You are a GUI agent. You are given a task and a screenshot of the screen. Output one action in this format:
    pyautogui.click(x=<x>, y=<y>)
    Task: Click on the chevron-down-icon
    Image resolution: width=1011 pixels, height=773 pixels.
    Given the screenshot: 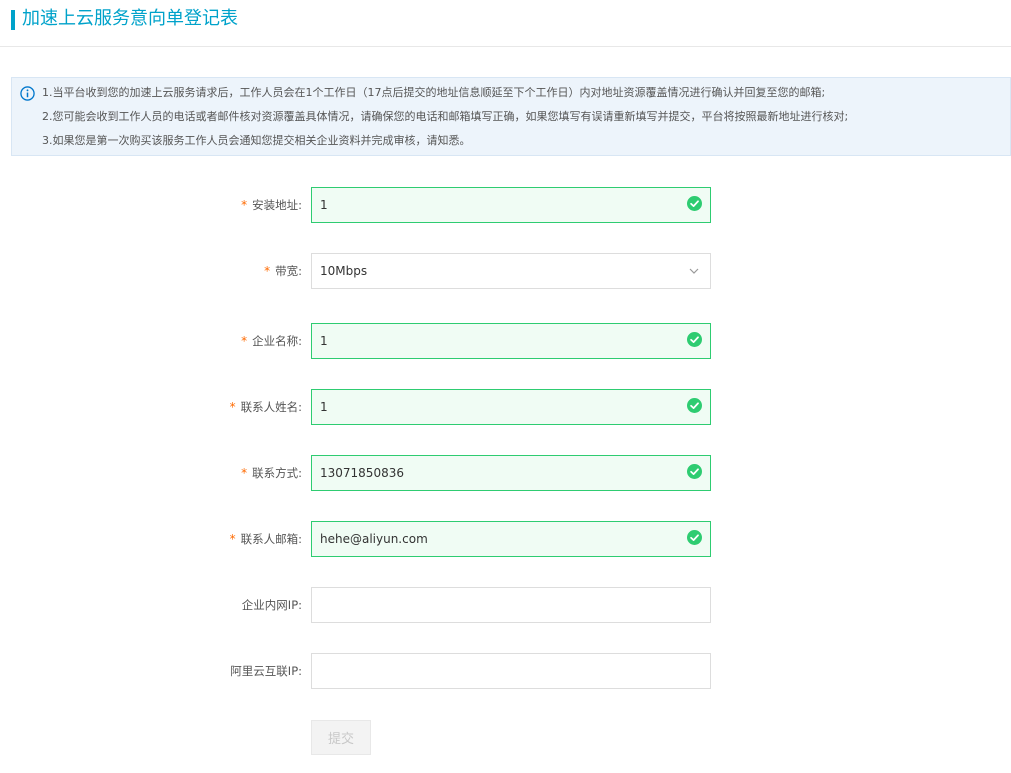 What is the action you would take?
    pyautogui.click(x=694, y=271)
    